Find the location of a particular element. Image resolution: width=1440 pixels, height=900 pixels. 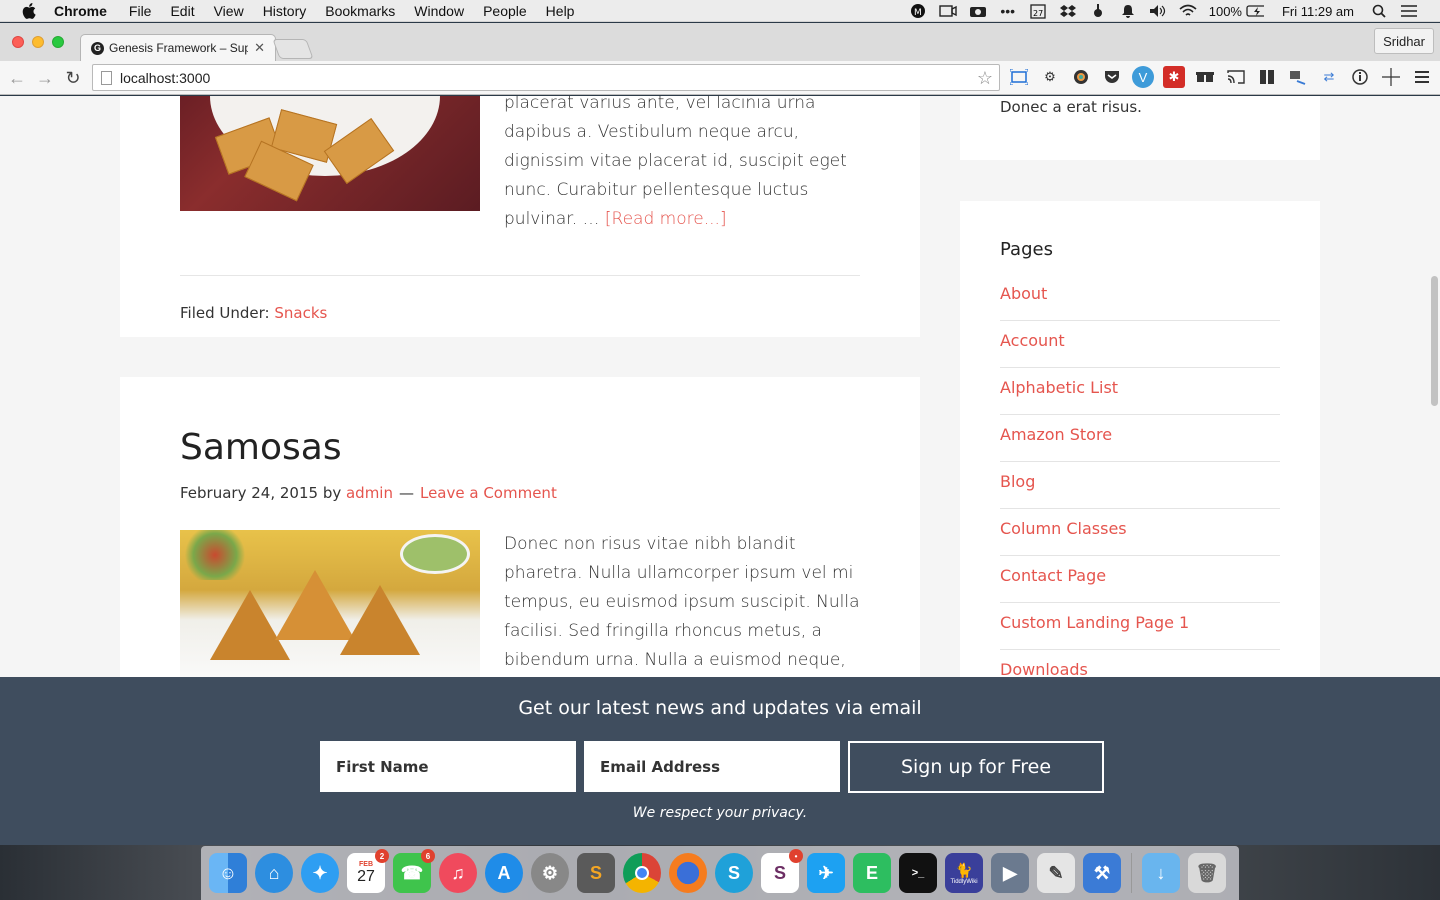

launchpad-icon: ⌂ is located at coordinates (274, 873).